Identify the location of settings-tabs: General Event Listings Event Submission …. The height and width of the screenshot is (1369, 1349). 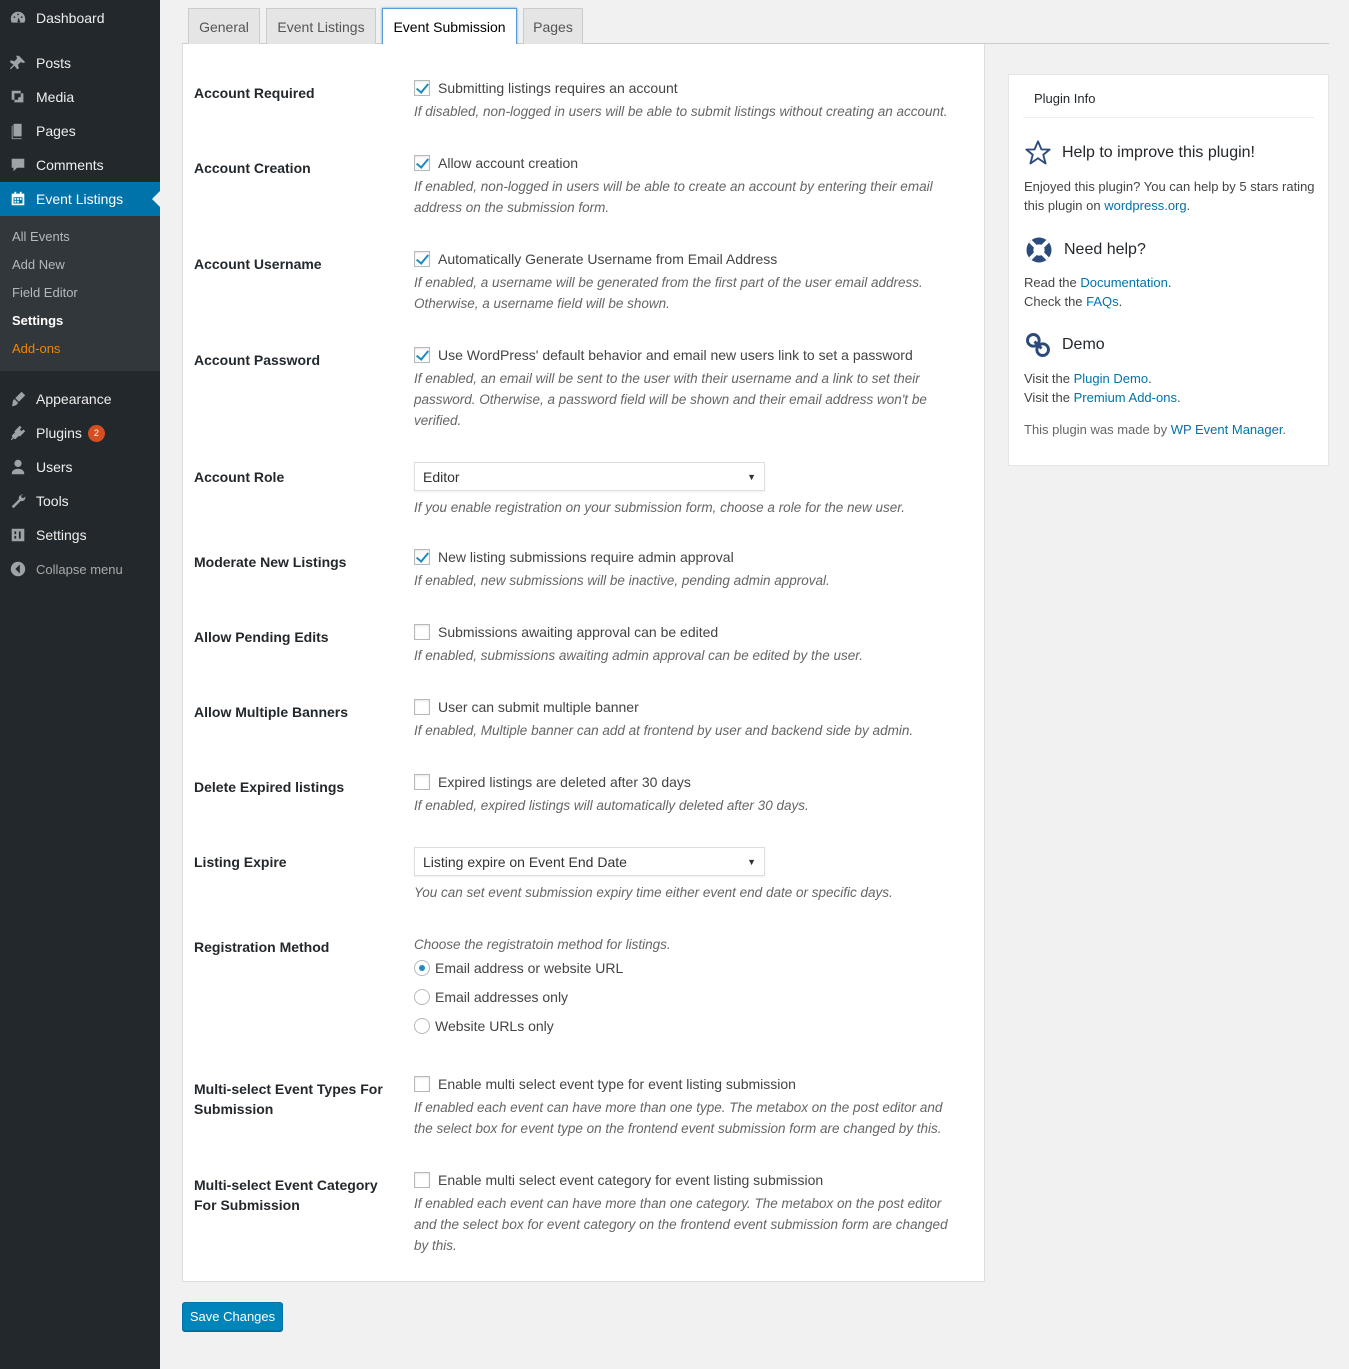
(755, 22).